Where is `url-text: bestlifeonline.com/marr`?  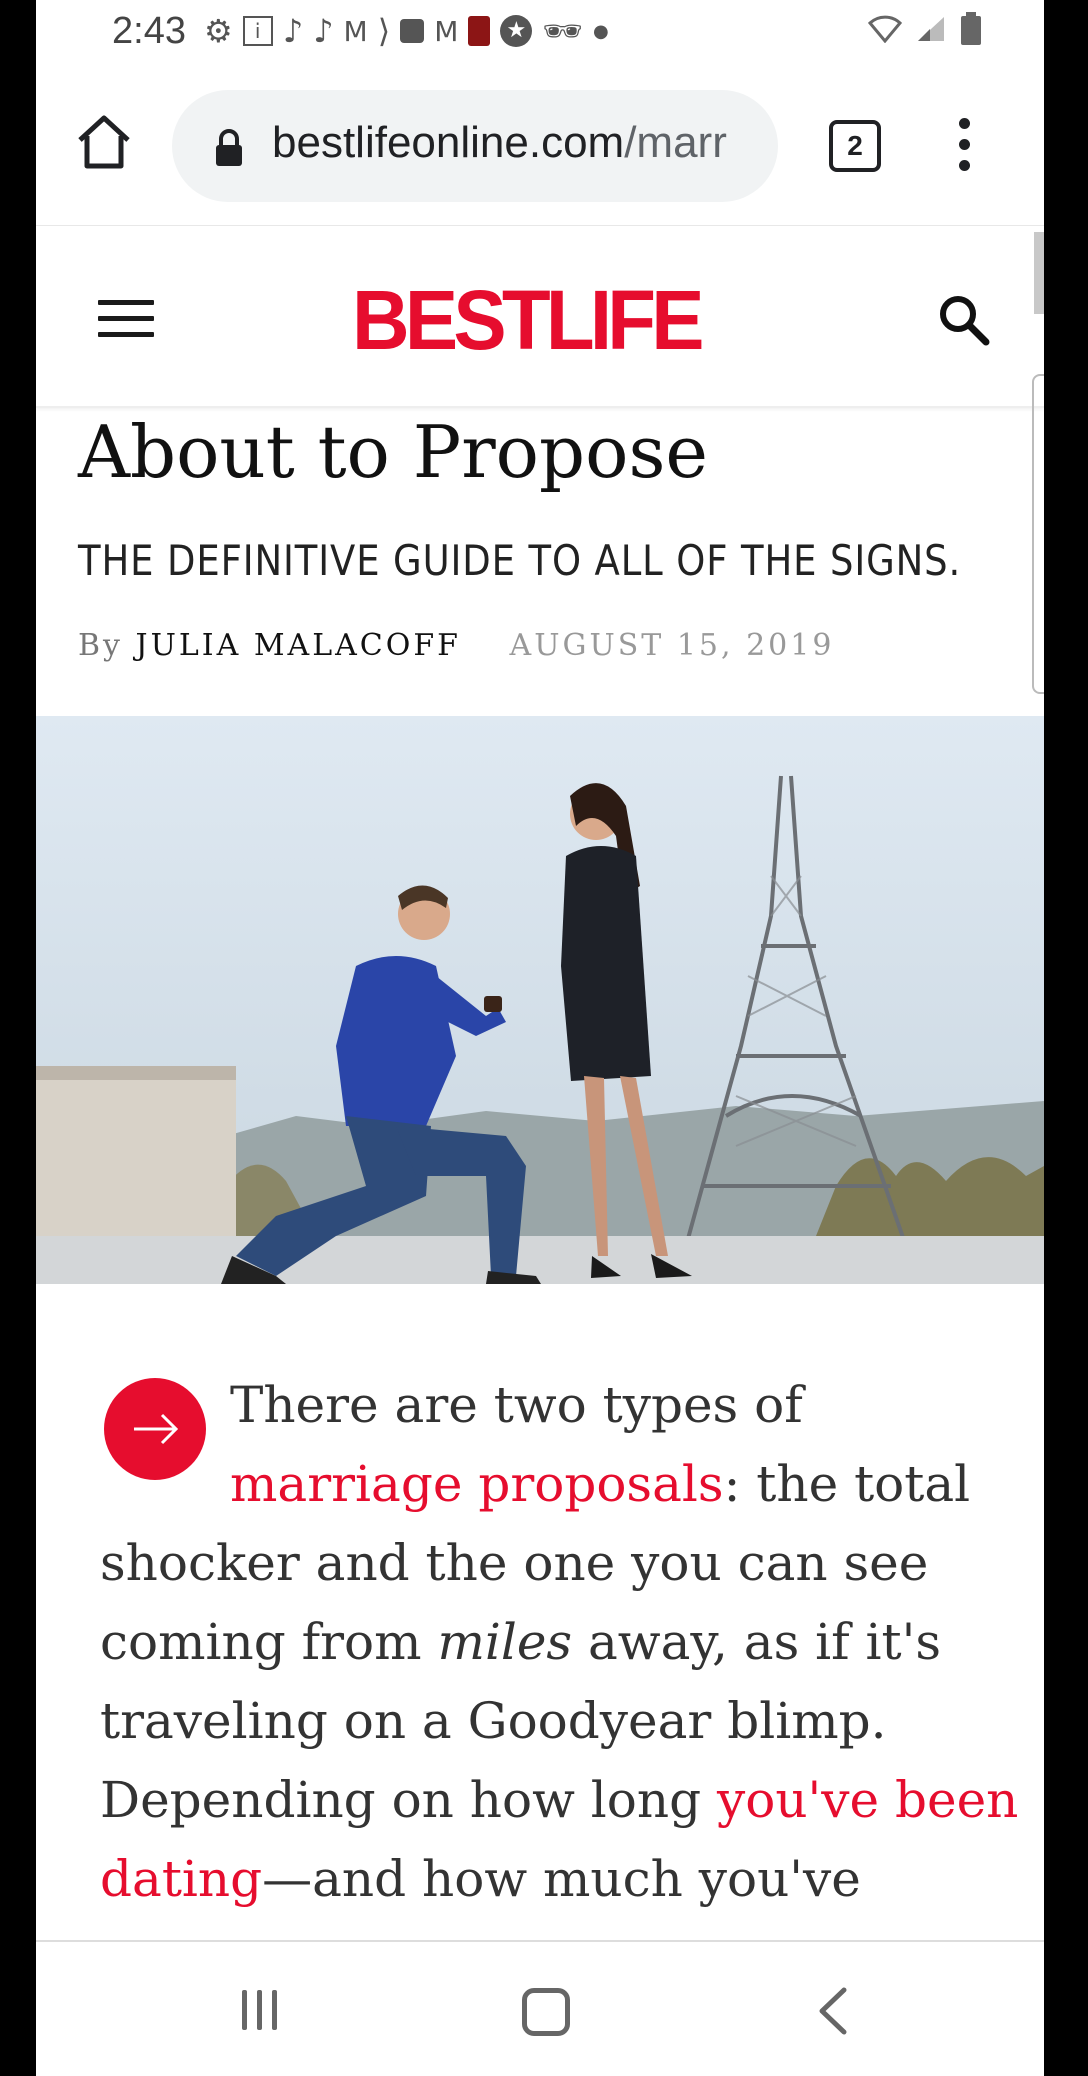 url-text: bestlifeonline.com/marr is located at coordinates (499, 143).